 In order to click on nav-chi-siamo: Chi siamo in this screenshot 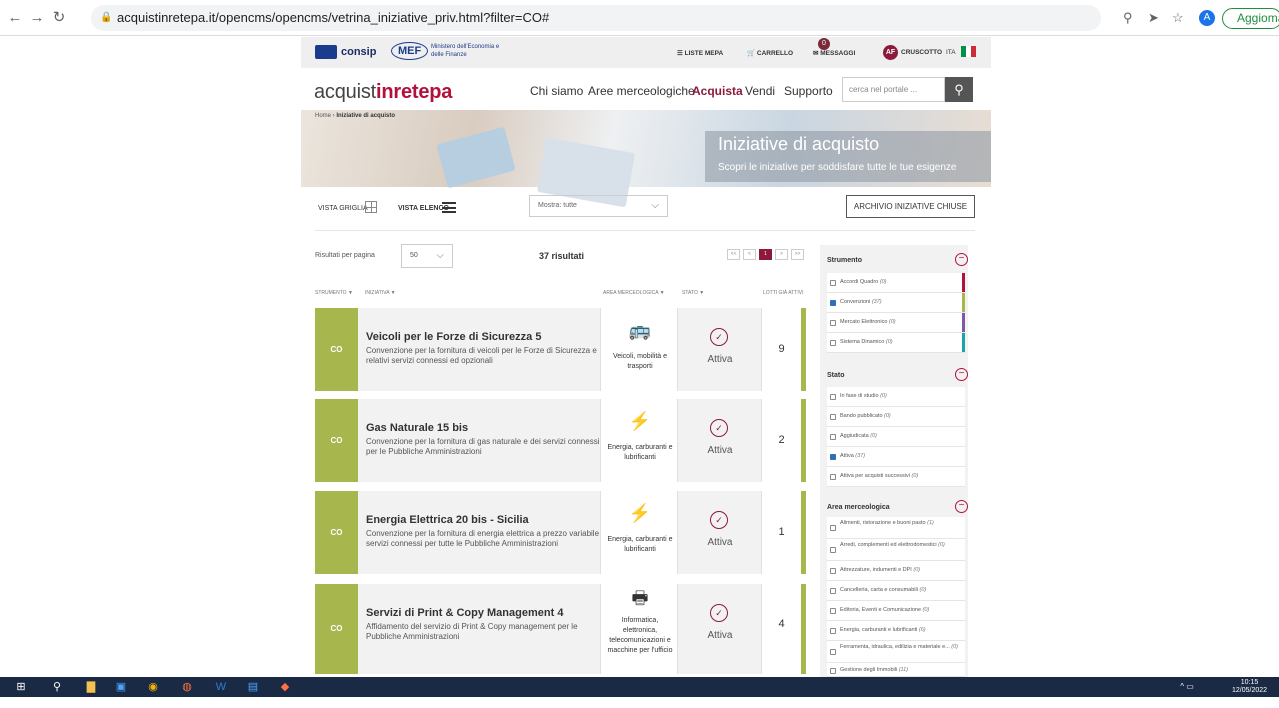, I will do `click(556, 91)`.